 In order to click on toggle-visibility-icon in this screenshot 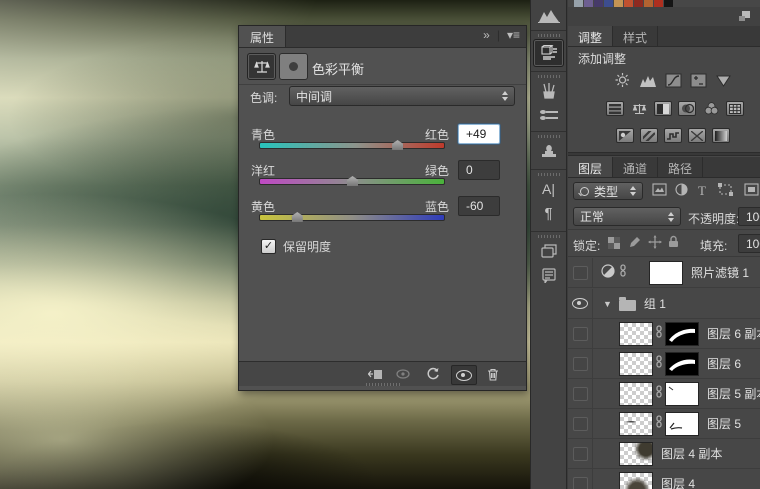, I will do `click(464, 375)`.